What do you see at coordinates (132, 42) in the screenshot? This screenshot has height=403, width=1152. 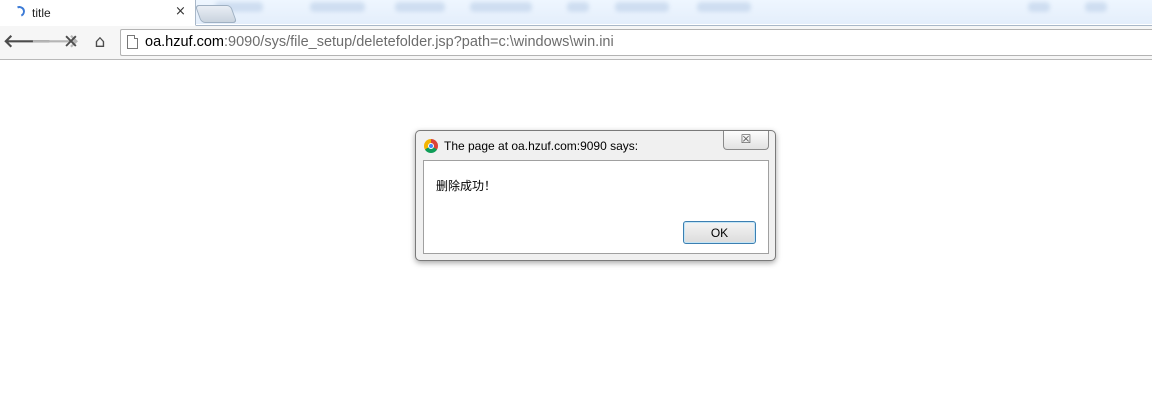 I see `page-document-icon` at bounding box center [132, 42].